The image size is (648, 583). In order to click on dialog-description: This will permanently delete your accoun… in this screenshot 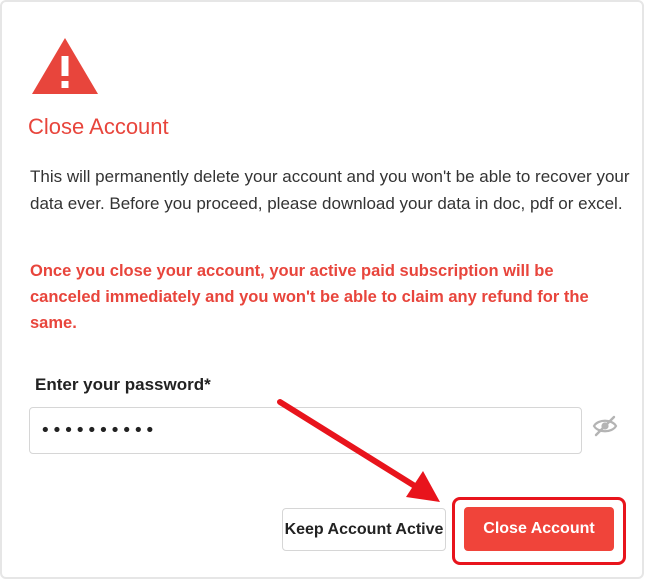, I will do `click(330, 190)`.